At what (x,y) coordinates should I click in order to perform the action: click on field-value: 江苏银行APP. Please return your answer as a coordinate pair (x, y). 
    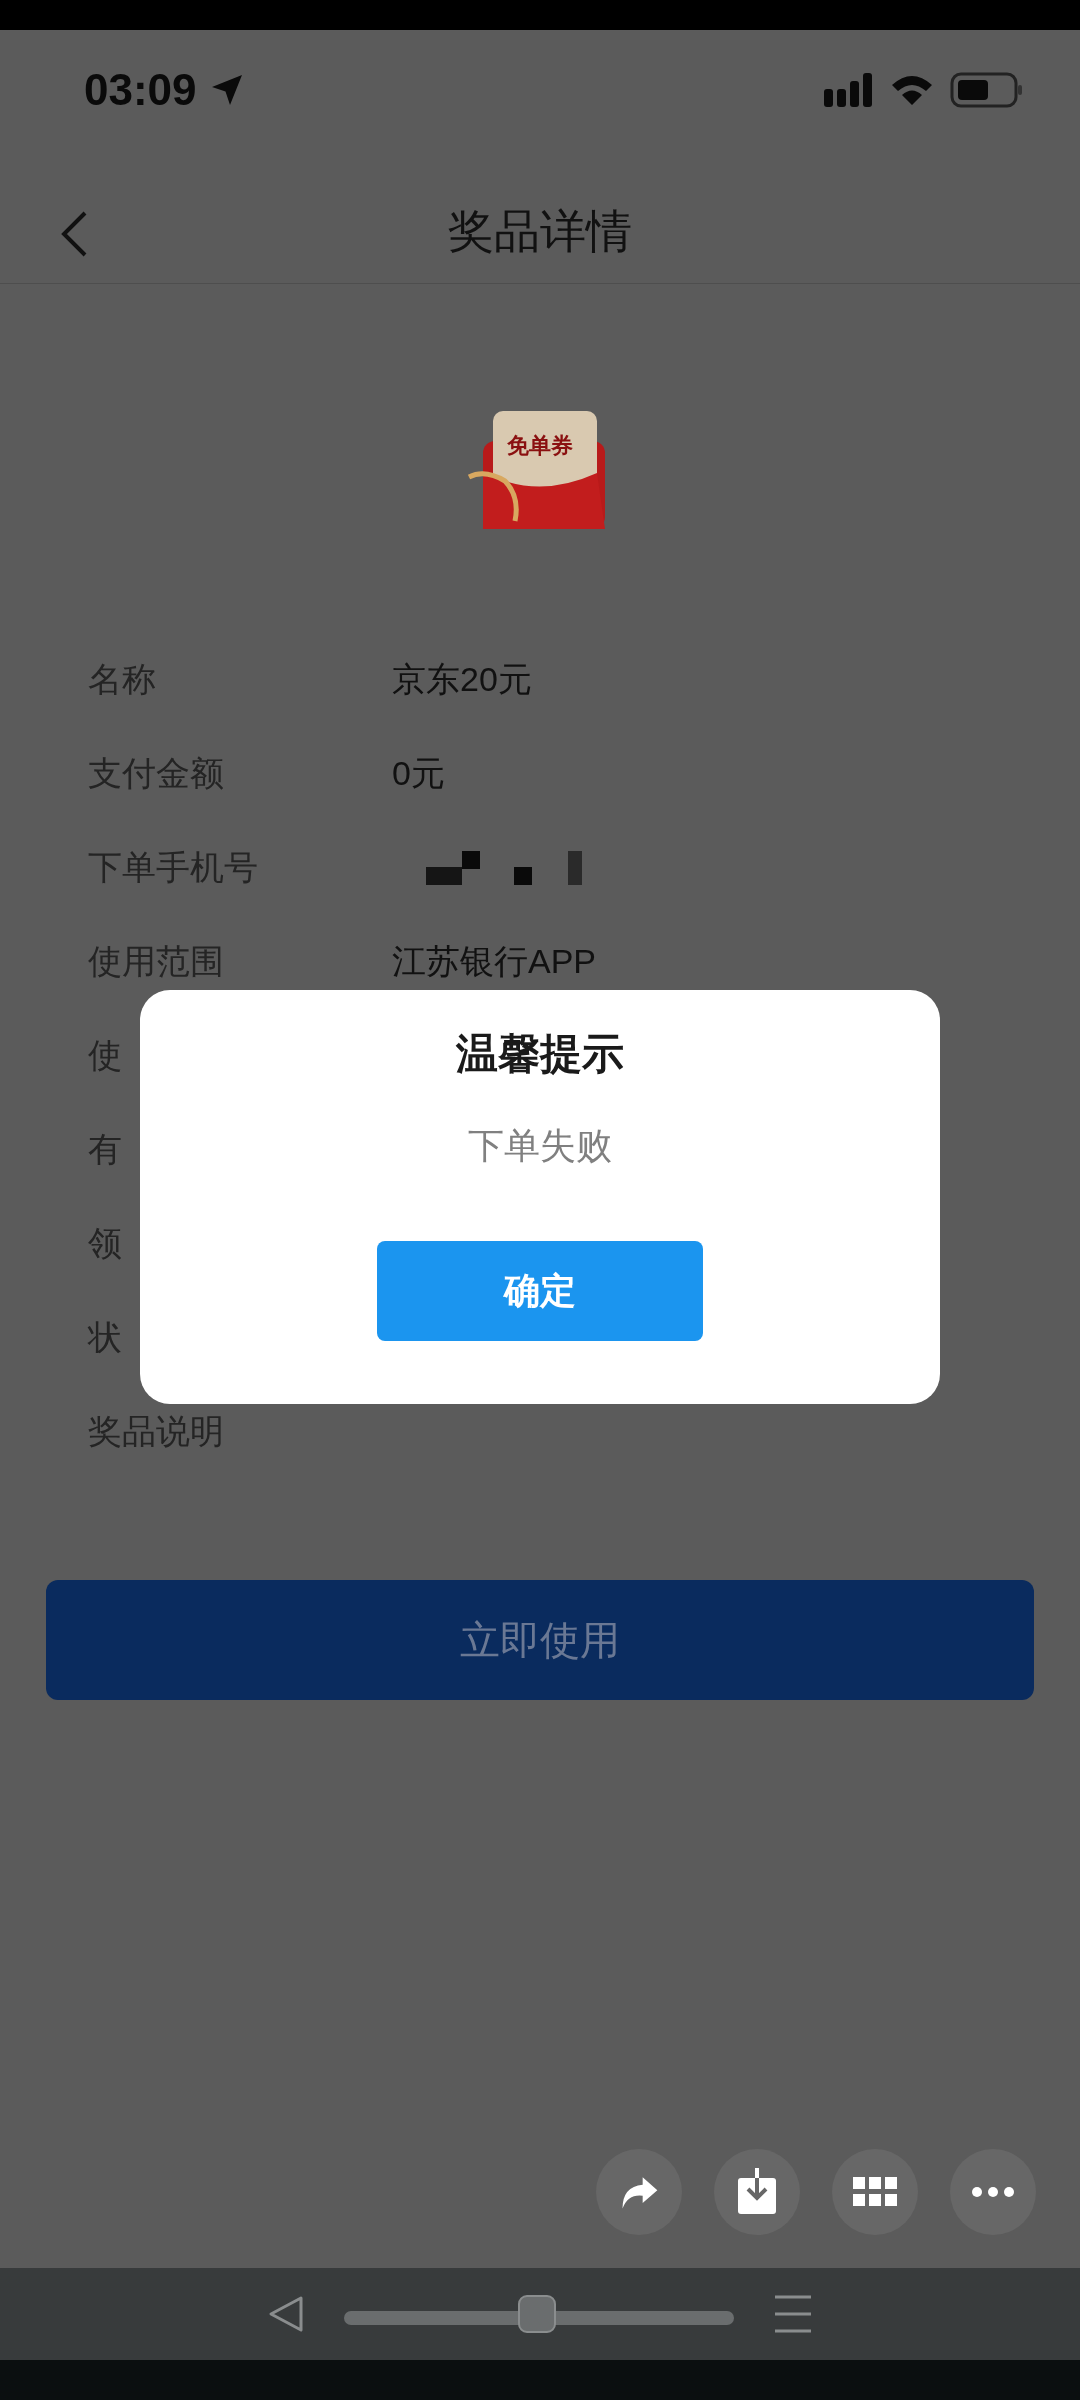
    Looking at the image, I should click on (495, 961).